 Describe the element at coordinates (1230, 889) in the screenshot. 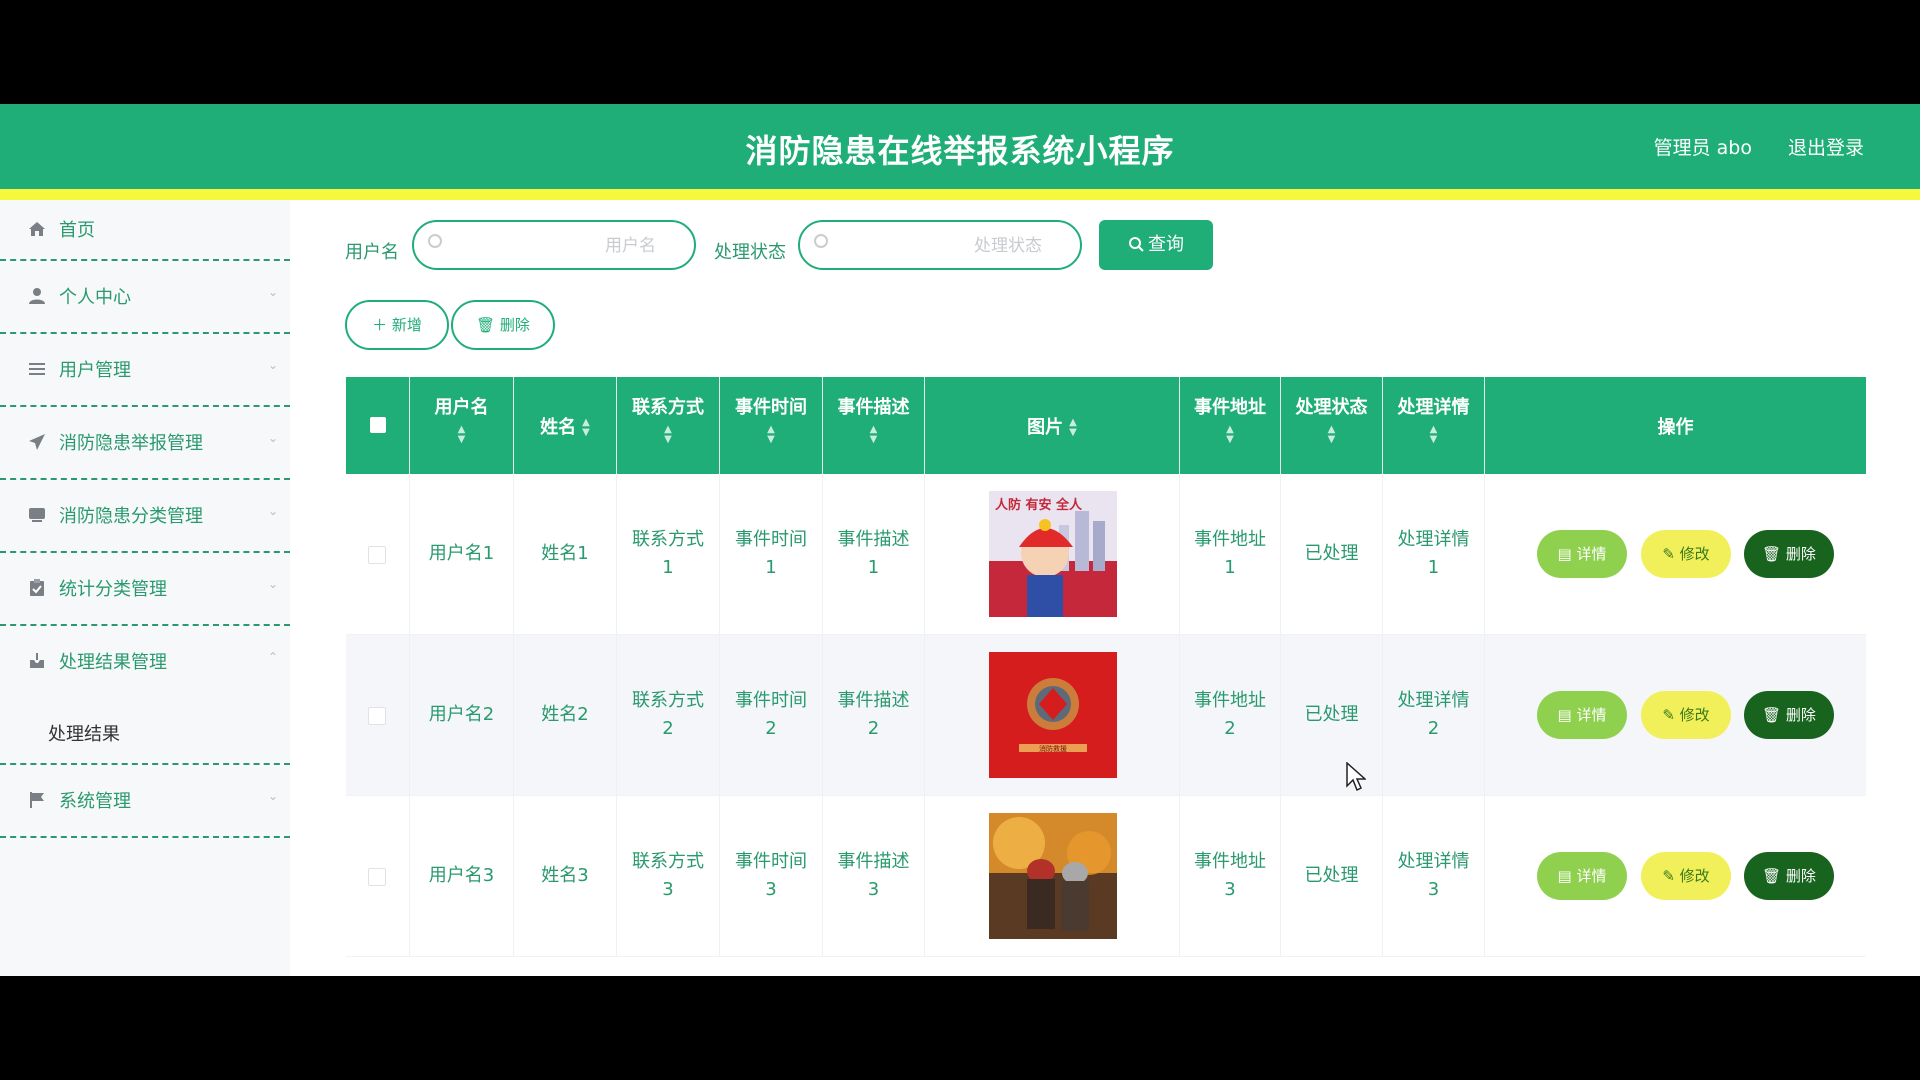

I see `cell-address-num: 3` at that location.